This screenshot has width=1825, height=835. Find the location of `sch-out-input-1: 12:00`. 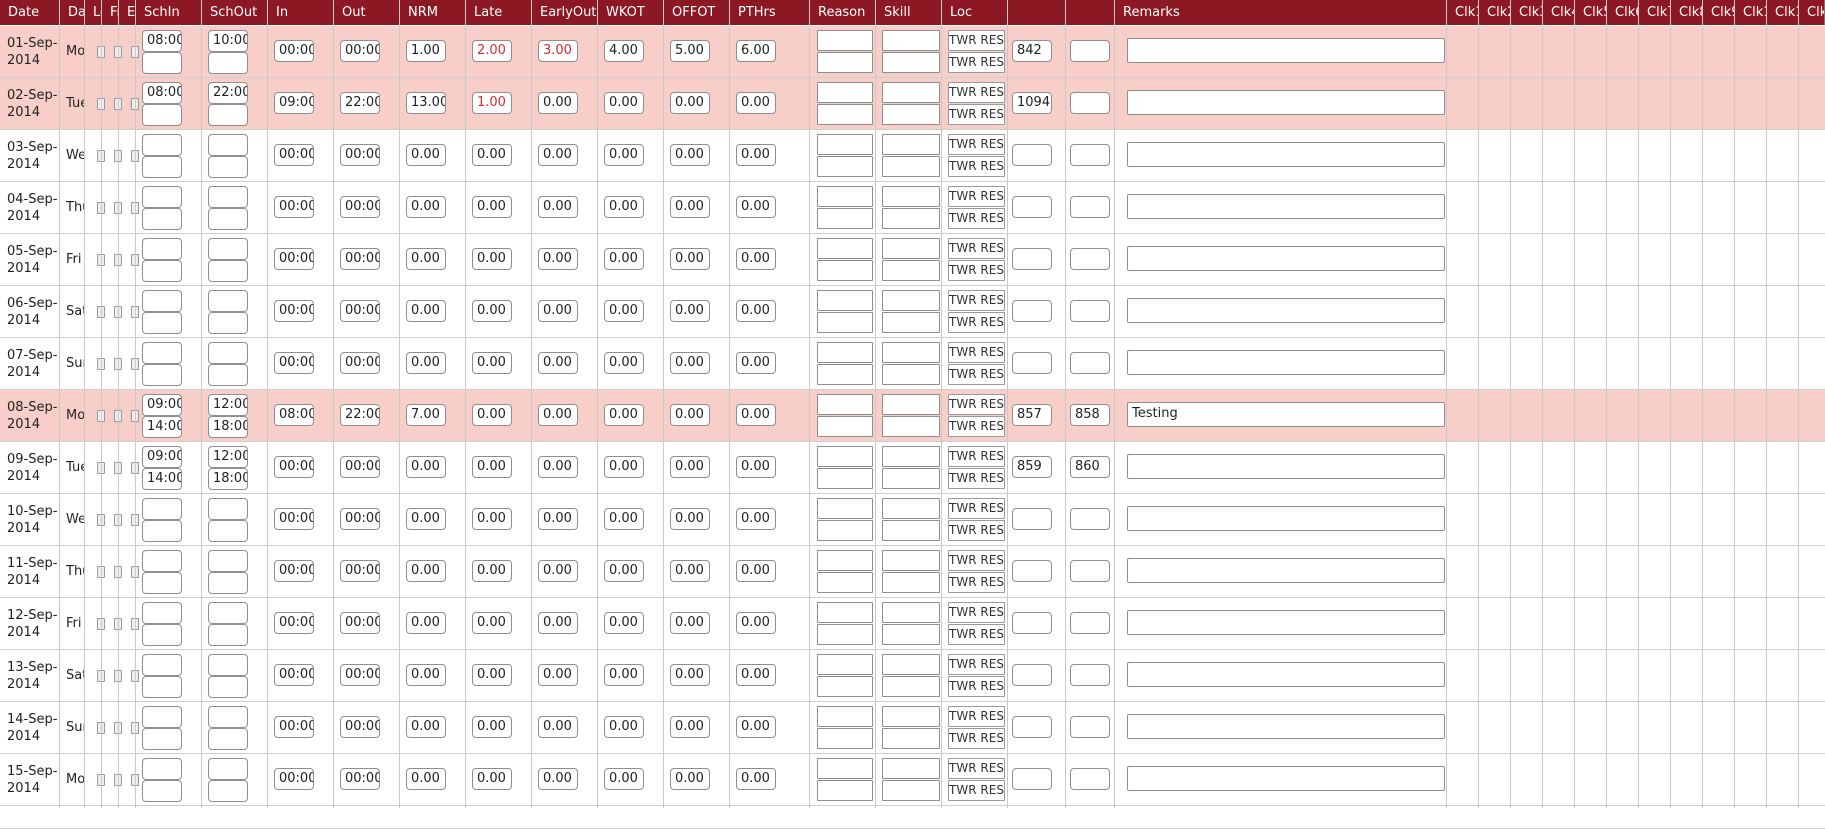

sch-out-input-1: 12:00 is located at coordinates (228, 457).